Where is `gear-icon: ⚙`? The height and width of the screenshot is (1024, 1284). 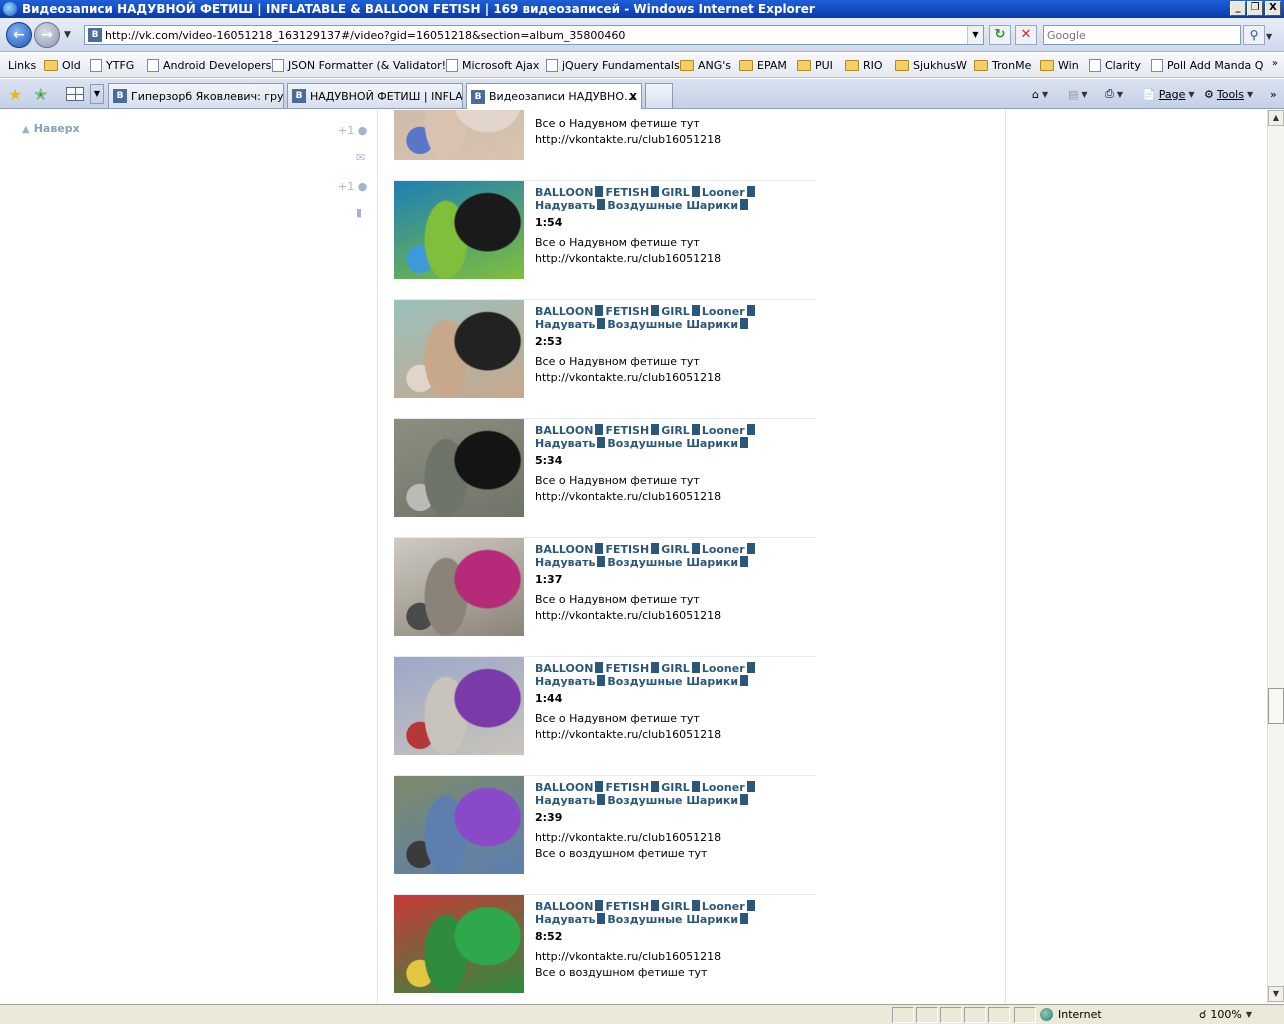 gear-icon: ⚙ is located at coordinates (1209, 94).